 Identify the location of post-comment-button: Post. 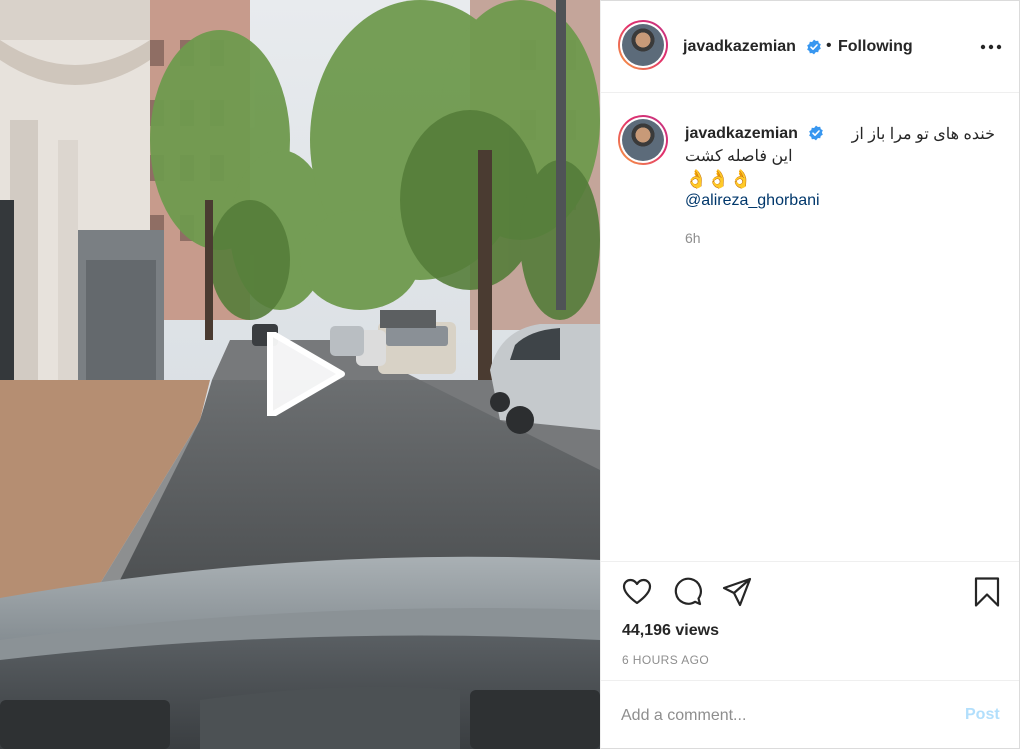
(982, 715).